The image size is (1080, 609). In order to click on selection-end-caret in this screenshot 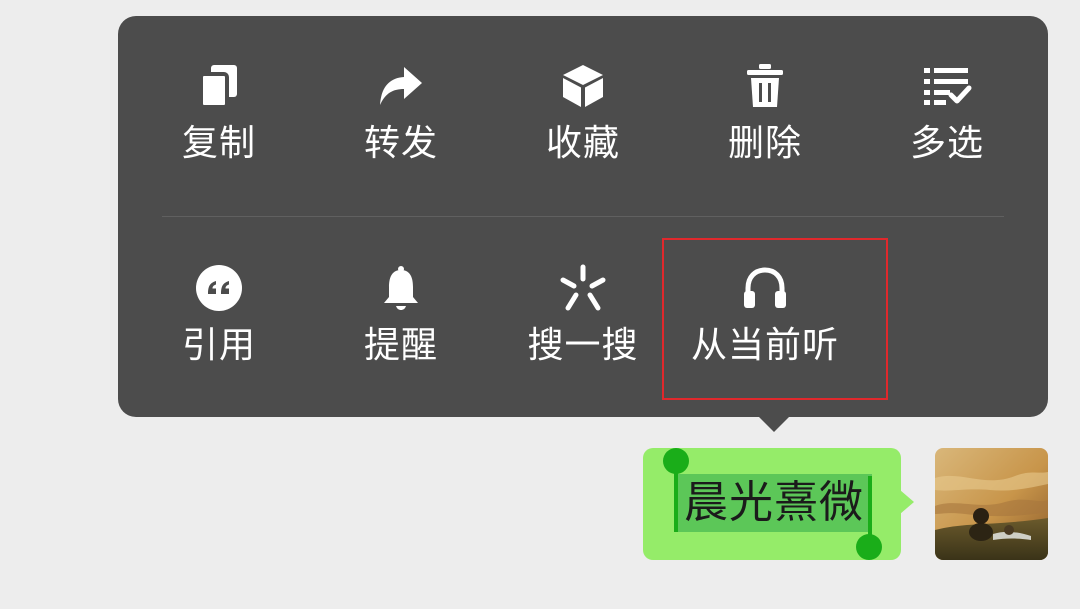, I will do `click(870, 509)`.